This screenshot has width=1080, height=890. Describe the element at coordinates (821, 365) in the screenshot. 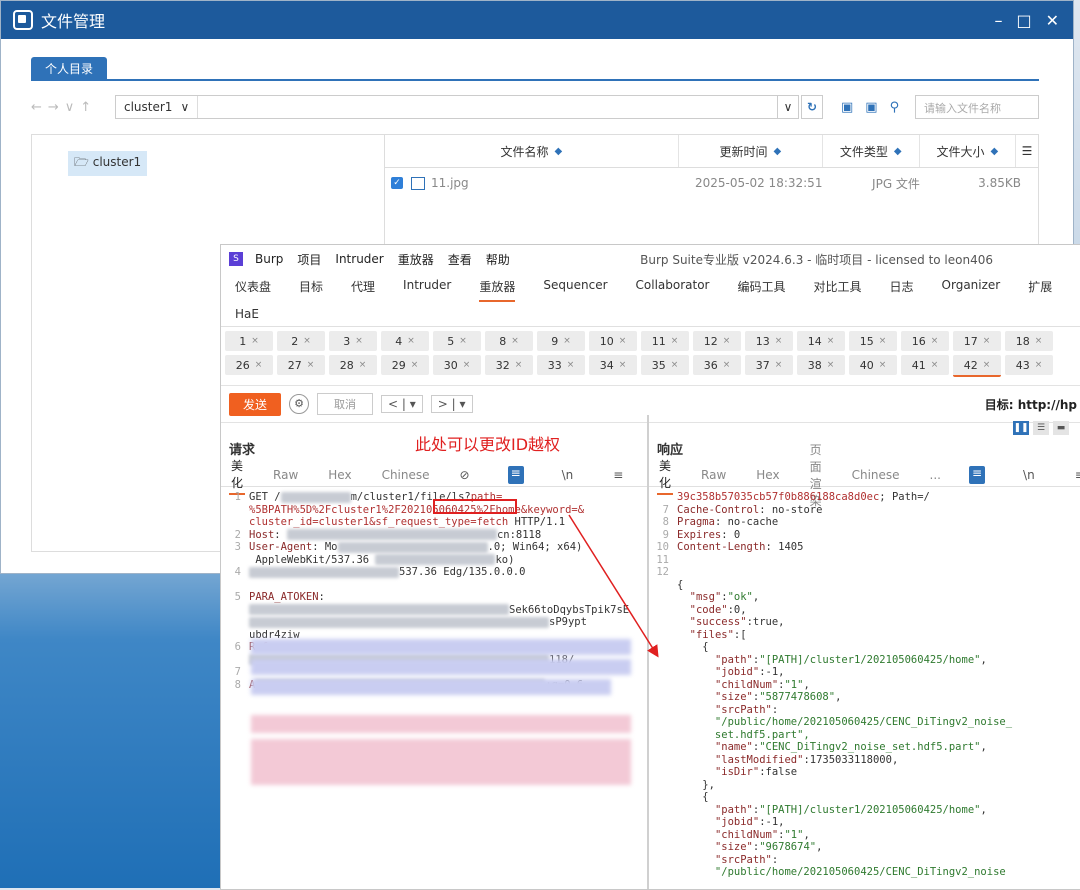

I see `repeater-tab-38: 38 ×` at that location.